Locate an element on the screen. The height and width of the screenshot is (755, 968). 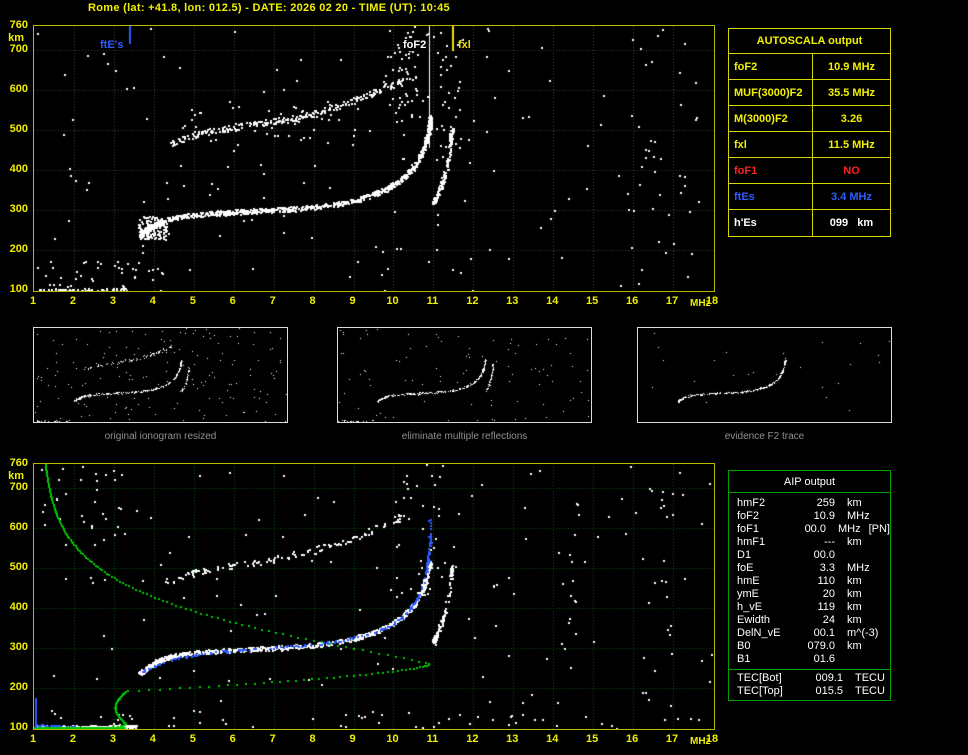
x-tick-label: 15 is located at coordinates (592, 739).